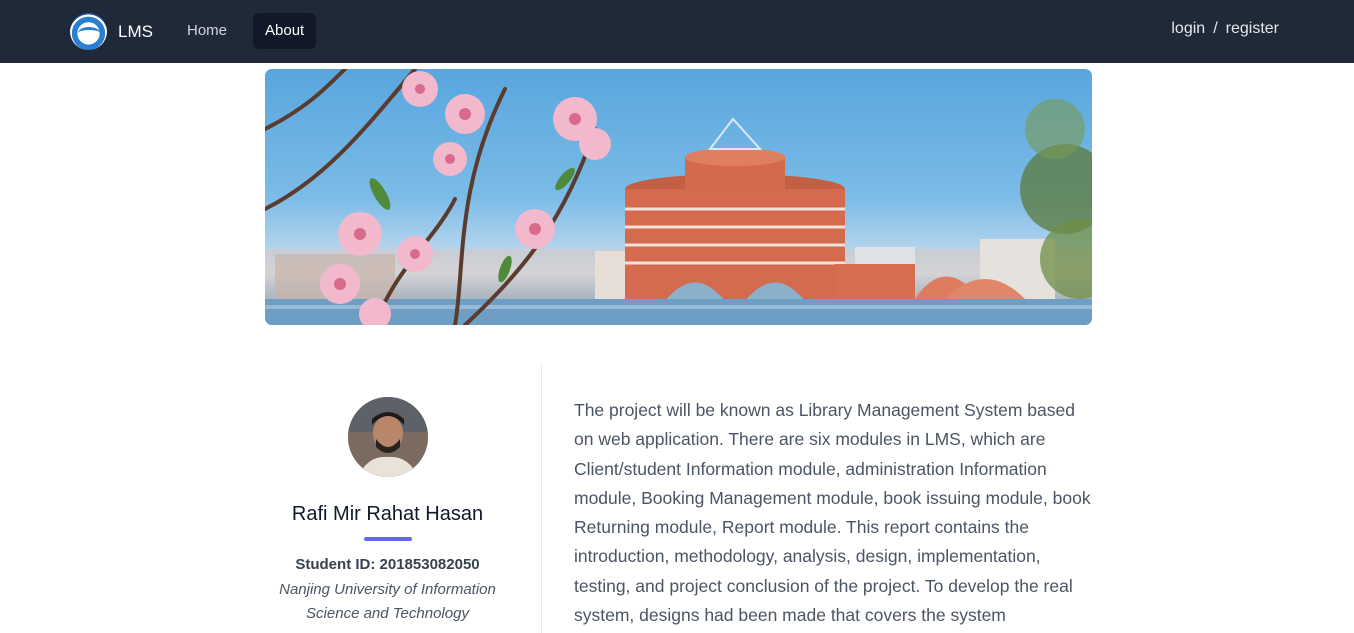 This screenshot has width=1354, height=633. I want to click on avatar-photo-icon, so click(387, 437).